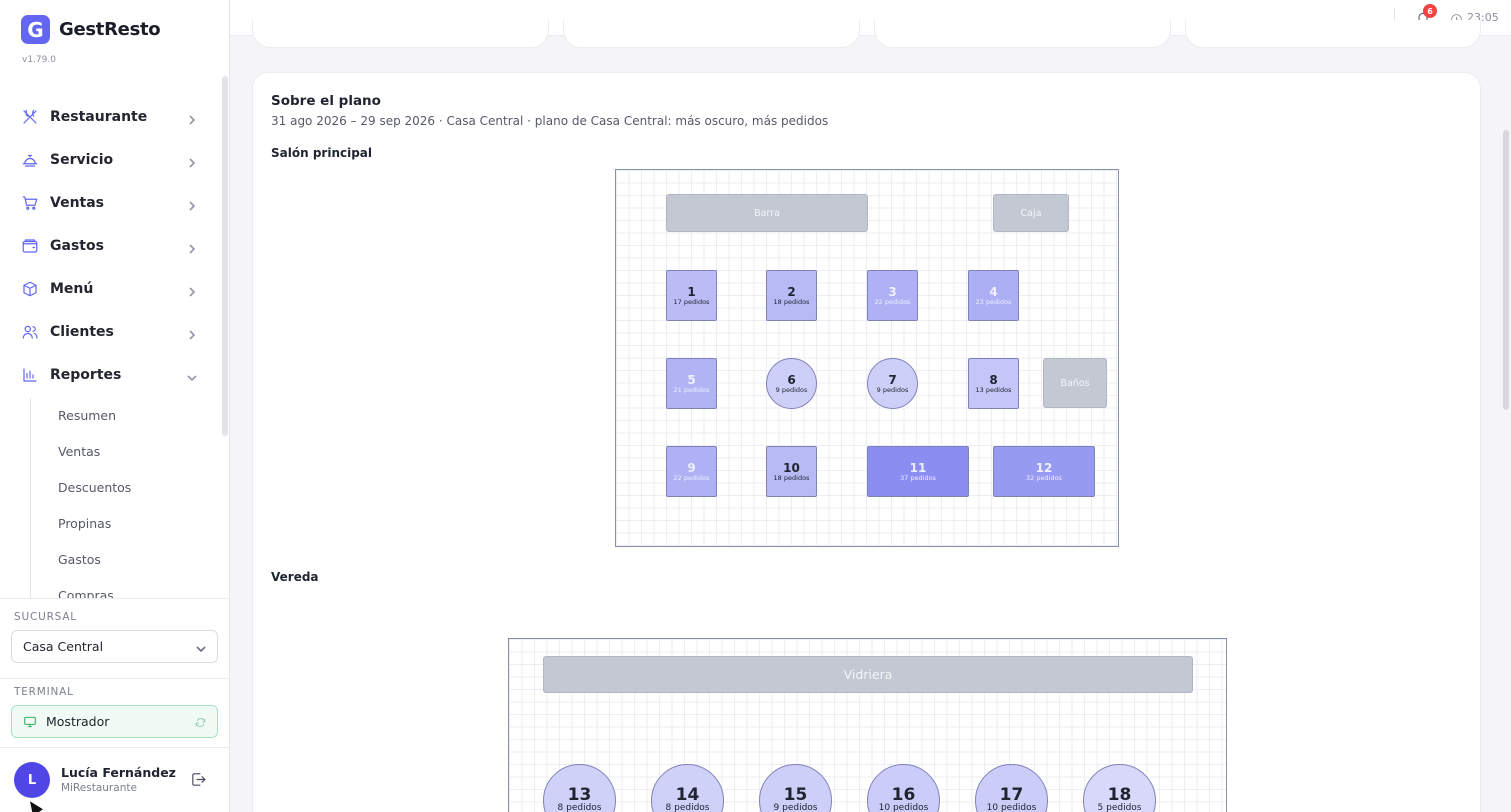 This screenshot has width=1511, height=812. Describe the element at coordinates (111, 289) in the screenshot. I see `sidebar-item-menu: Menú` at that location.